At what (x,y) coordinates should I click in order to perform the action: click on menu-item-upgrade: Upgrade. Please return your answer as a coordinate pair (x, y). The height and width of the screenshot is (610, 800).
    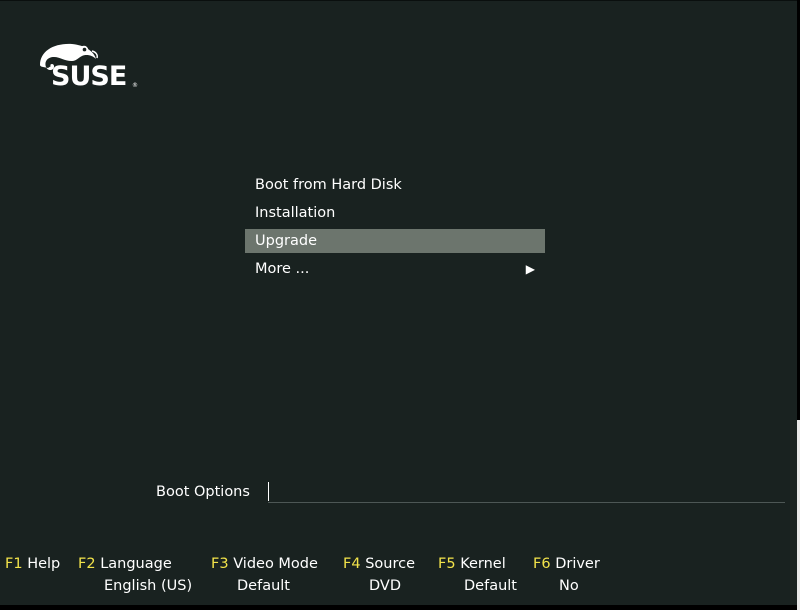
    Looking at the image, I should click on (395, 241).